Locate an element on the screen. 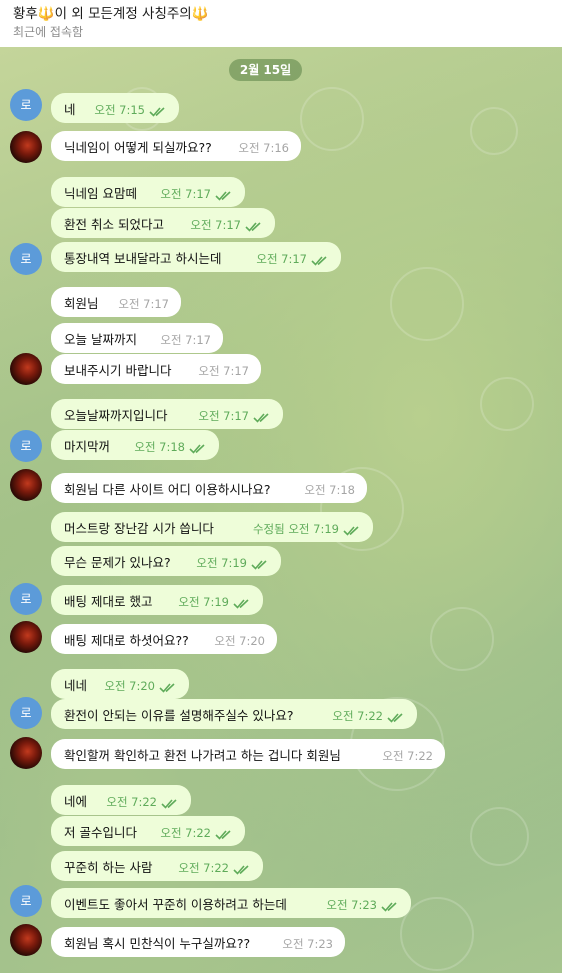 The image size is (562, 973). outgoing-message: 오늘날짜까지입니다 오전 7:17 is located at coordinates (167, 414).